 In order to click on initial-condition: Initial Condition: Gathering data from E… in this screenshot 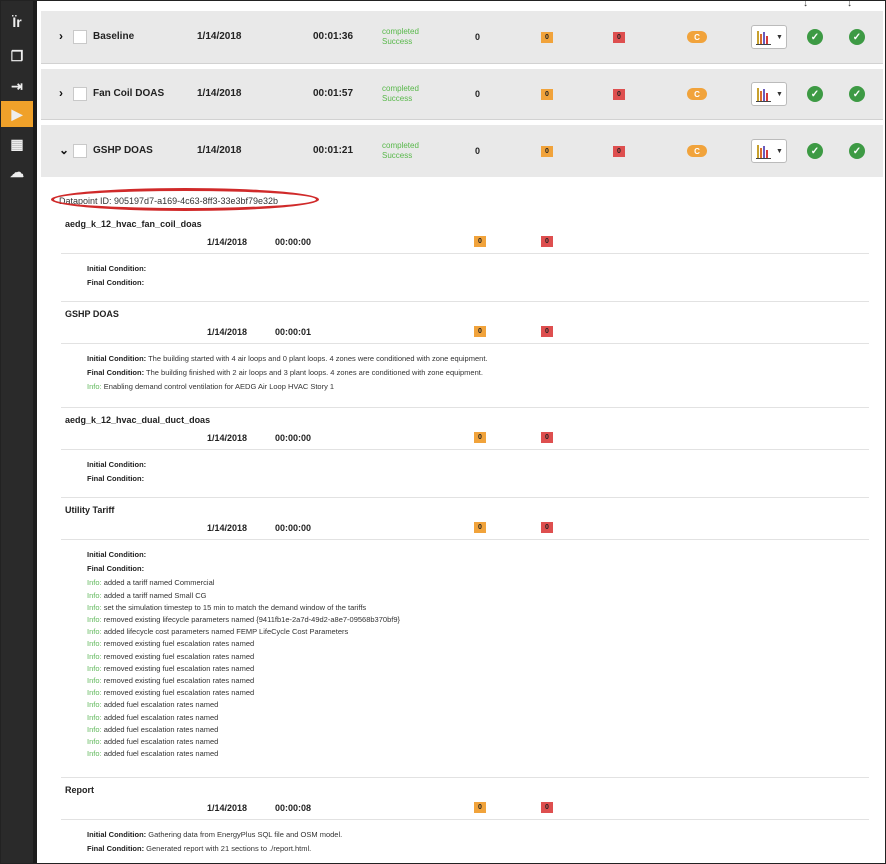, I will do `click(214, 834)`.